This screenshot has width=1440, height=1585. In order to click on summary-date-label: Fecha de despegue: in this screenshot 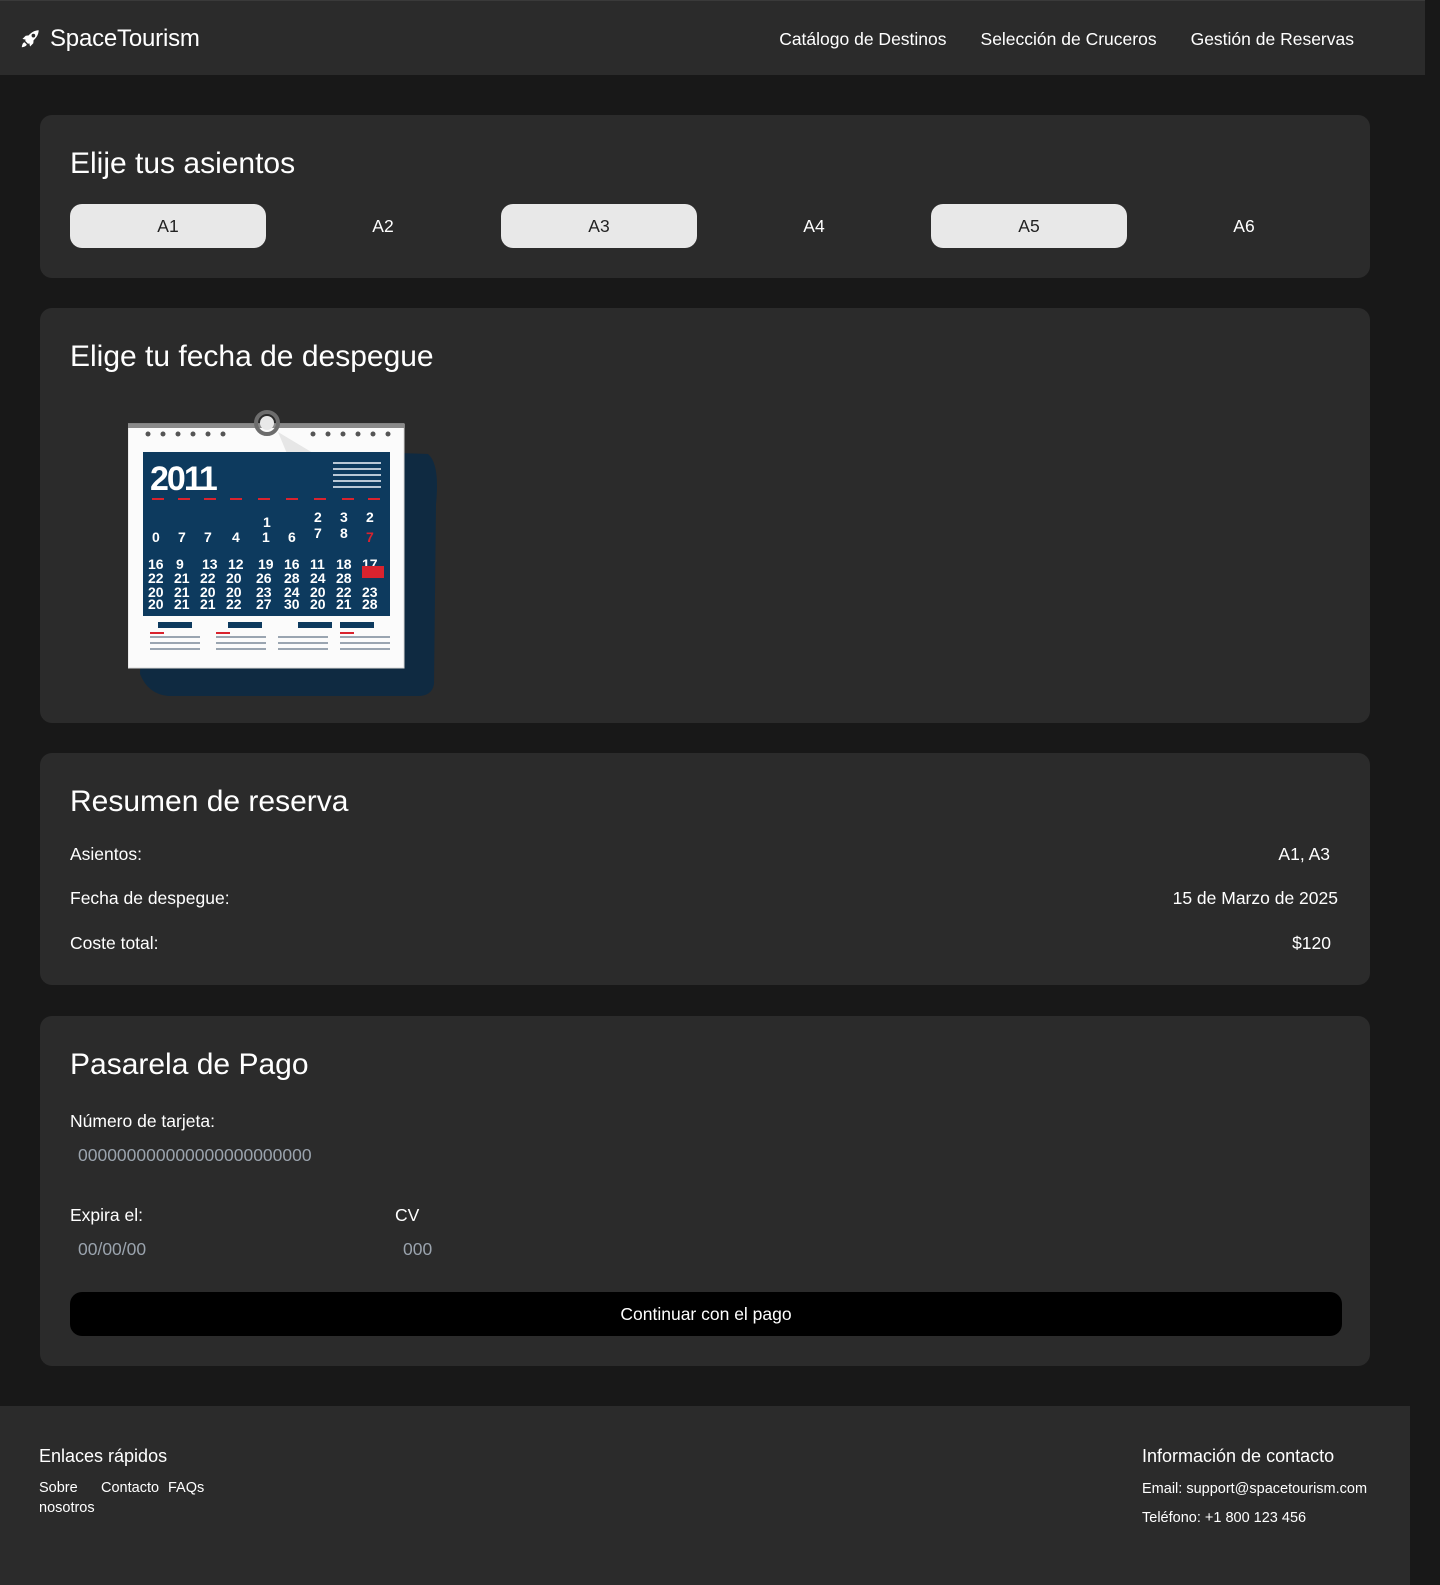, I will do `click(150, 898)`.